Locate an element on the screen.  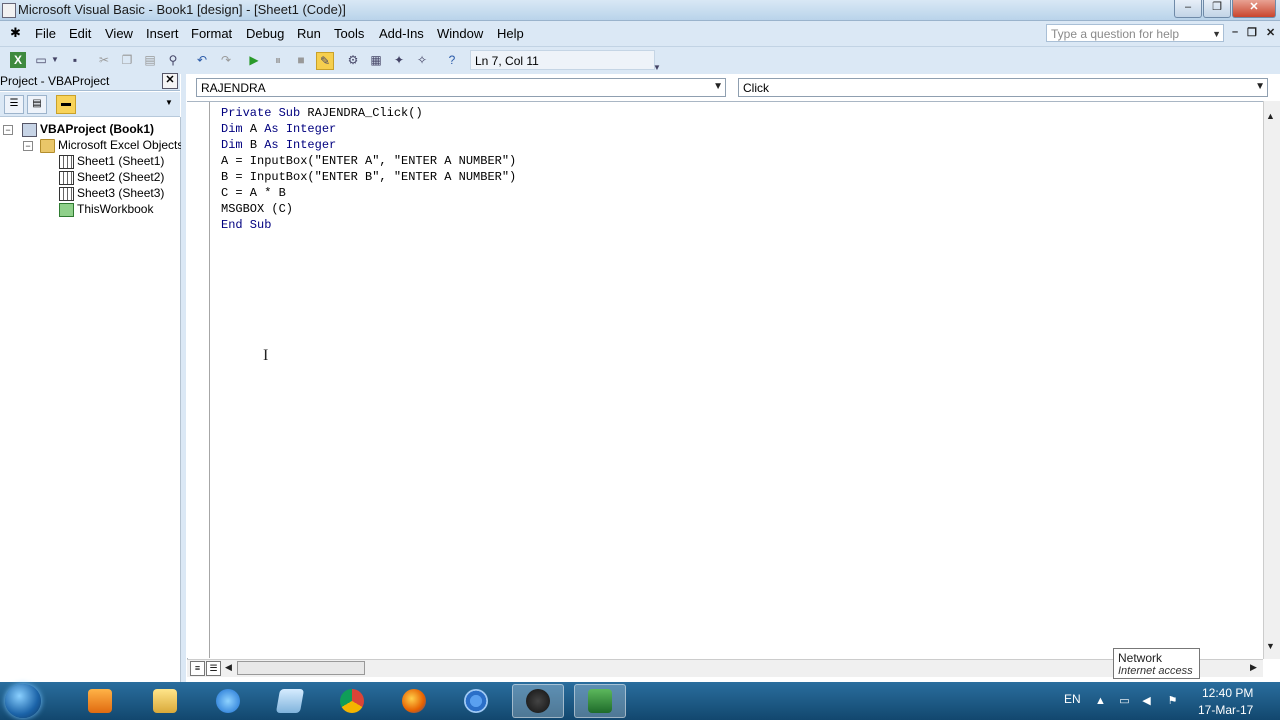
code-line: Dim B As Integer is located at coordinates (278, 145).